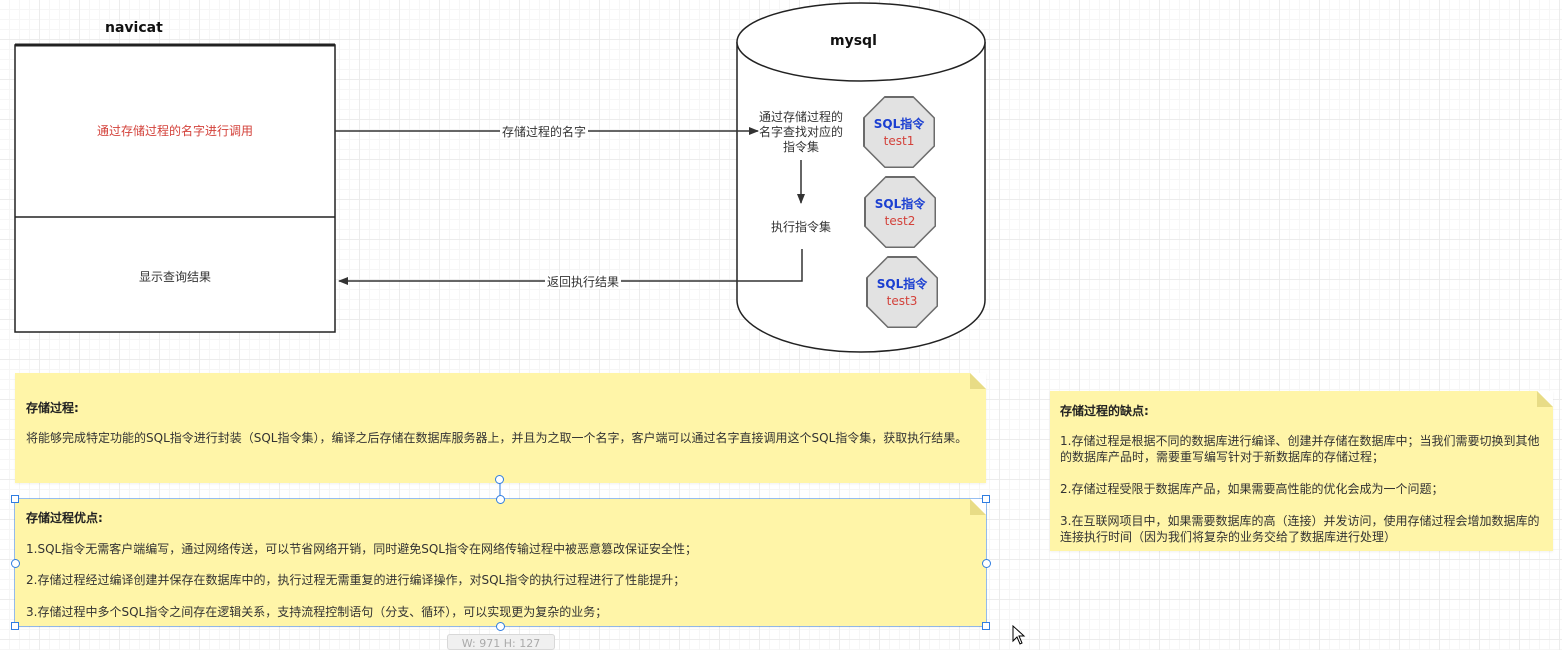 The height and width of the screenshot is (650, 1562). What do you see at coordinates (501, 642) in the screenshot?
I see `selection-size-tooltip: W: 971 H: 127` at bounding box center [501, 642].